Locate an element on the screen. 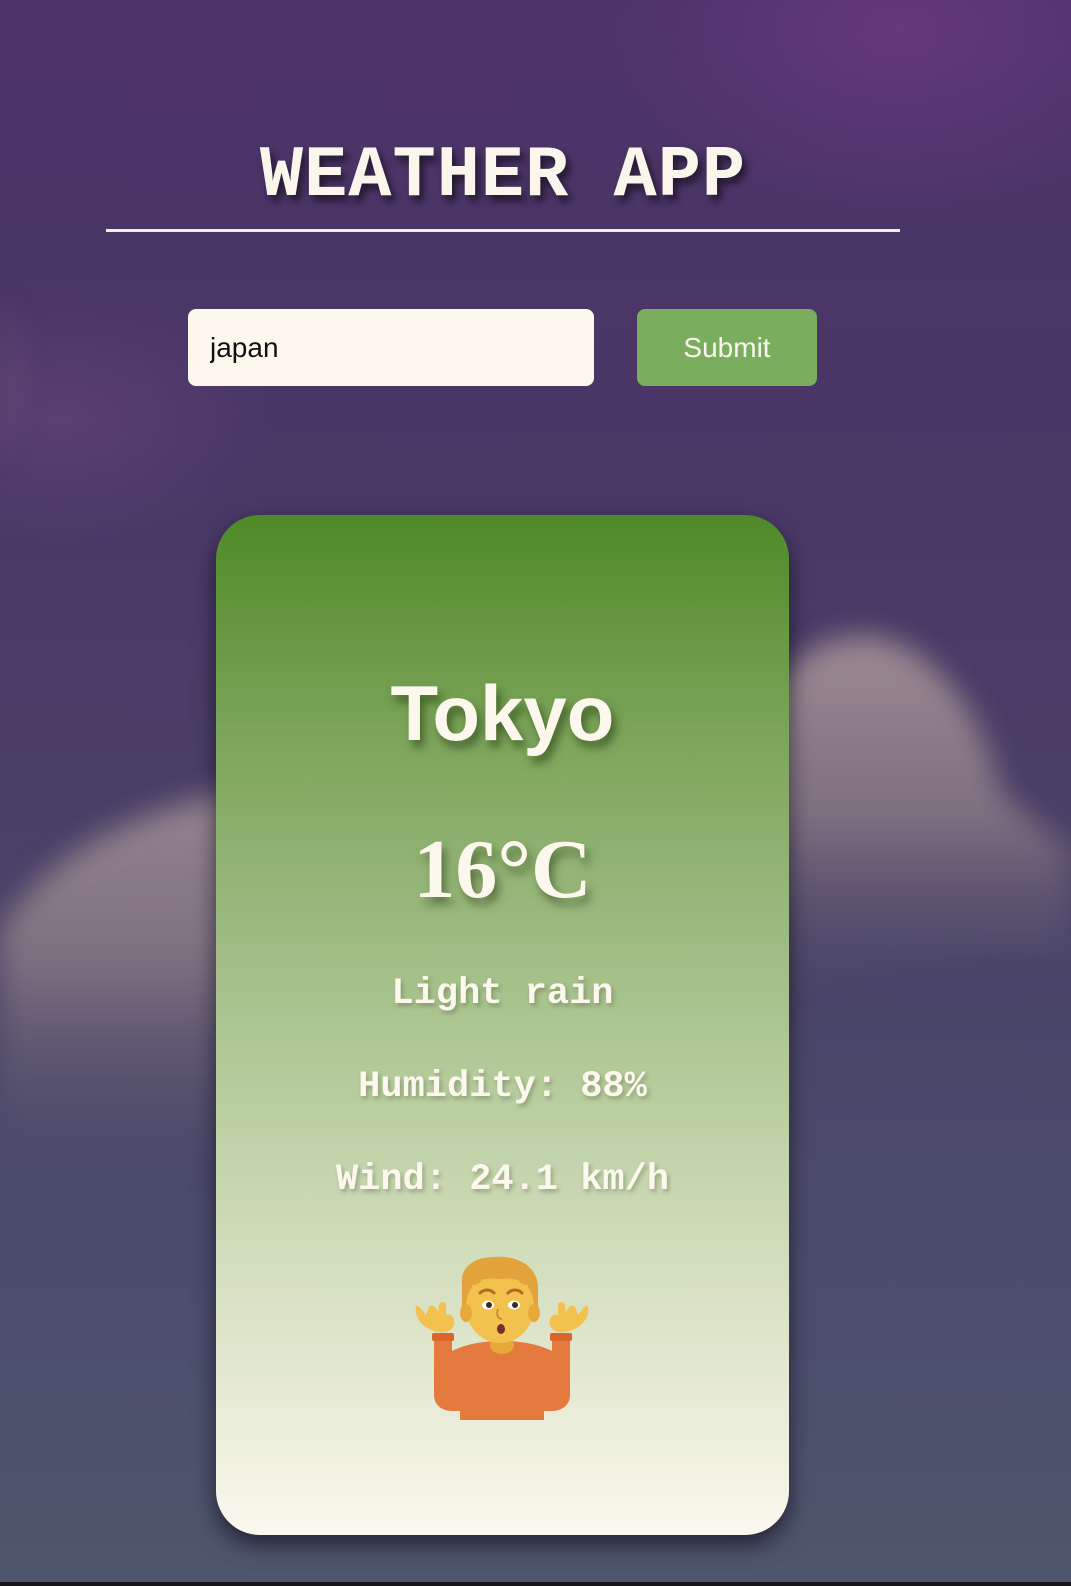  weather-description: Light rain is located at coordinates (502, 994).